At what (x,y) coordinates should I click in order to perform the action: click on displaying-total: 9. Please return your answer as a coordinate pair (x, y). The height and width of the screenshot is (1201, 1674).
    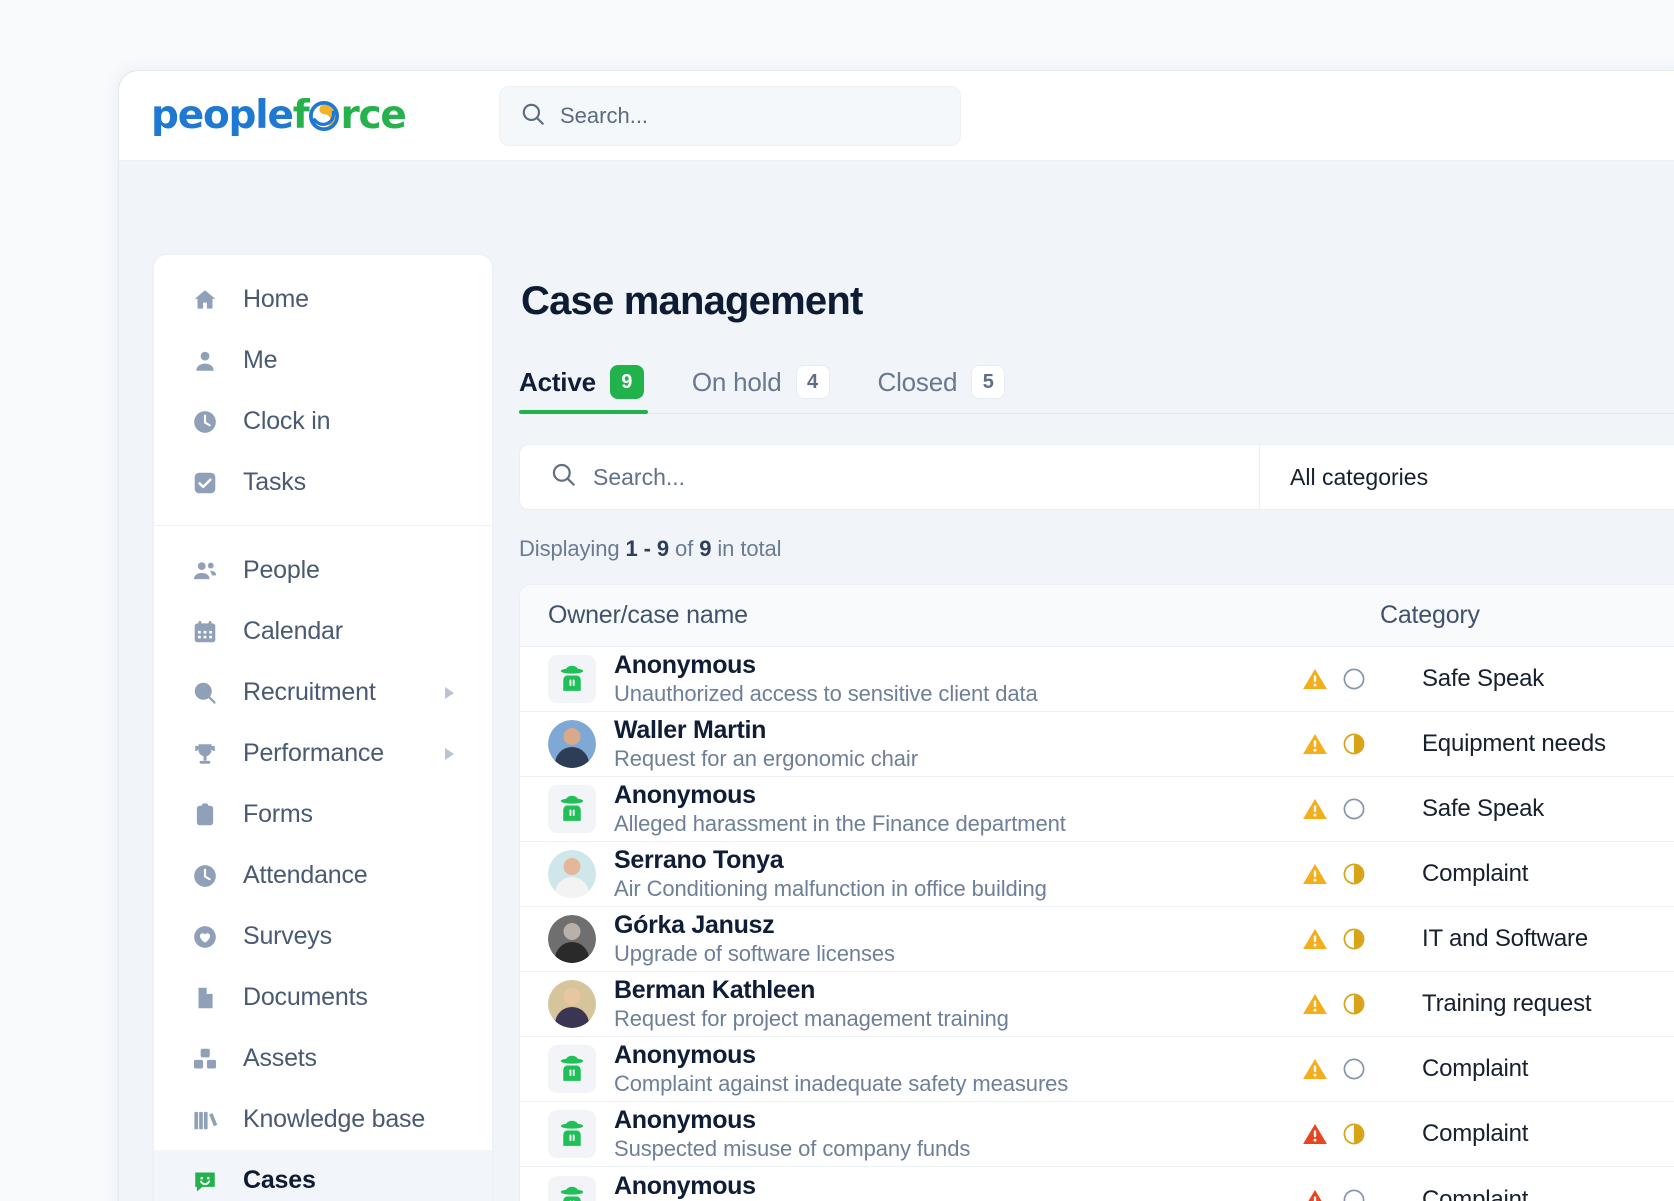
    Looking at the image, I should click on (705, 548).